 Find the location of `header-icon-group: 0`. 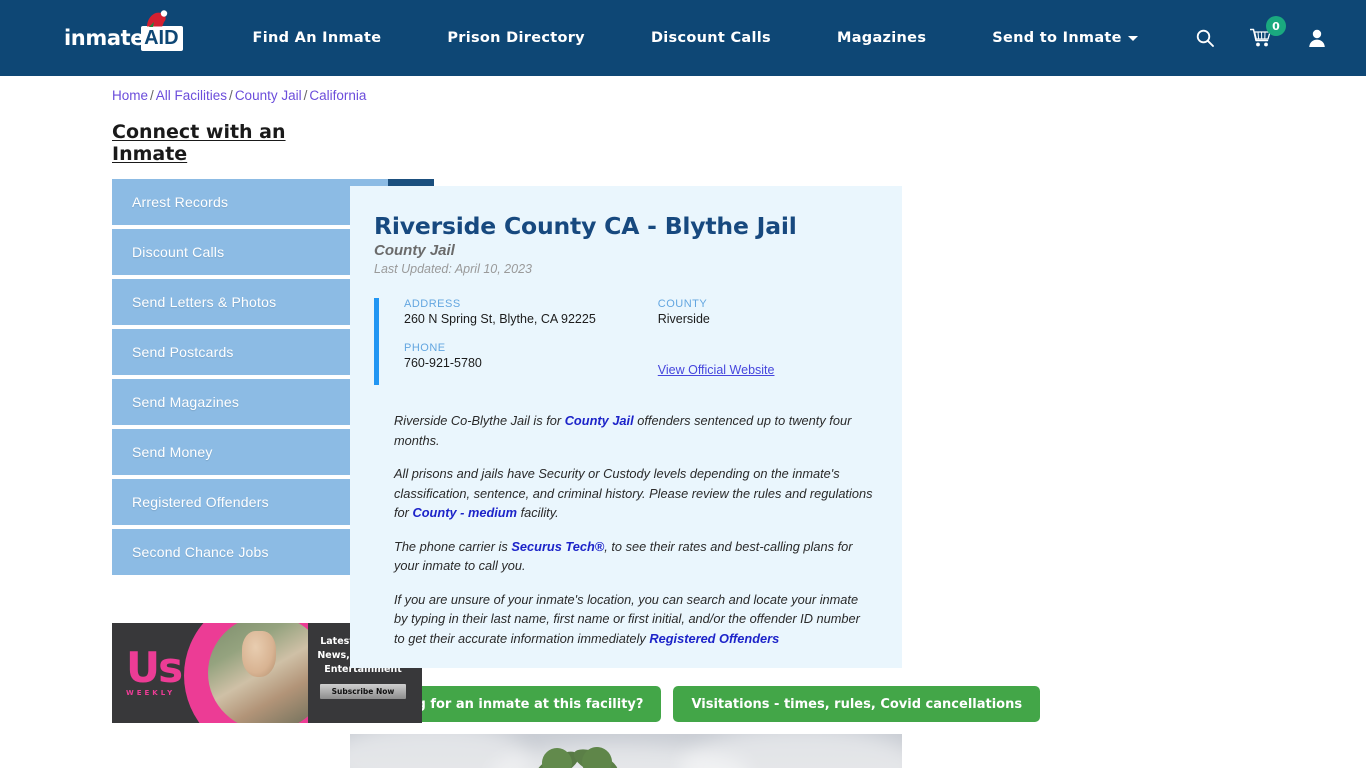

header-icon-group: 0 is located at coordinates (1267, 33).